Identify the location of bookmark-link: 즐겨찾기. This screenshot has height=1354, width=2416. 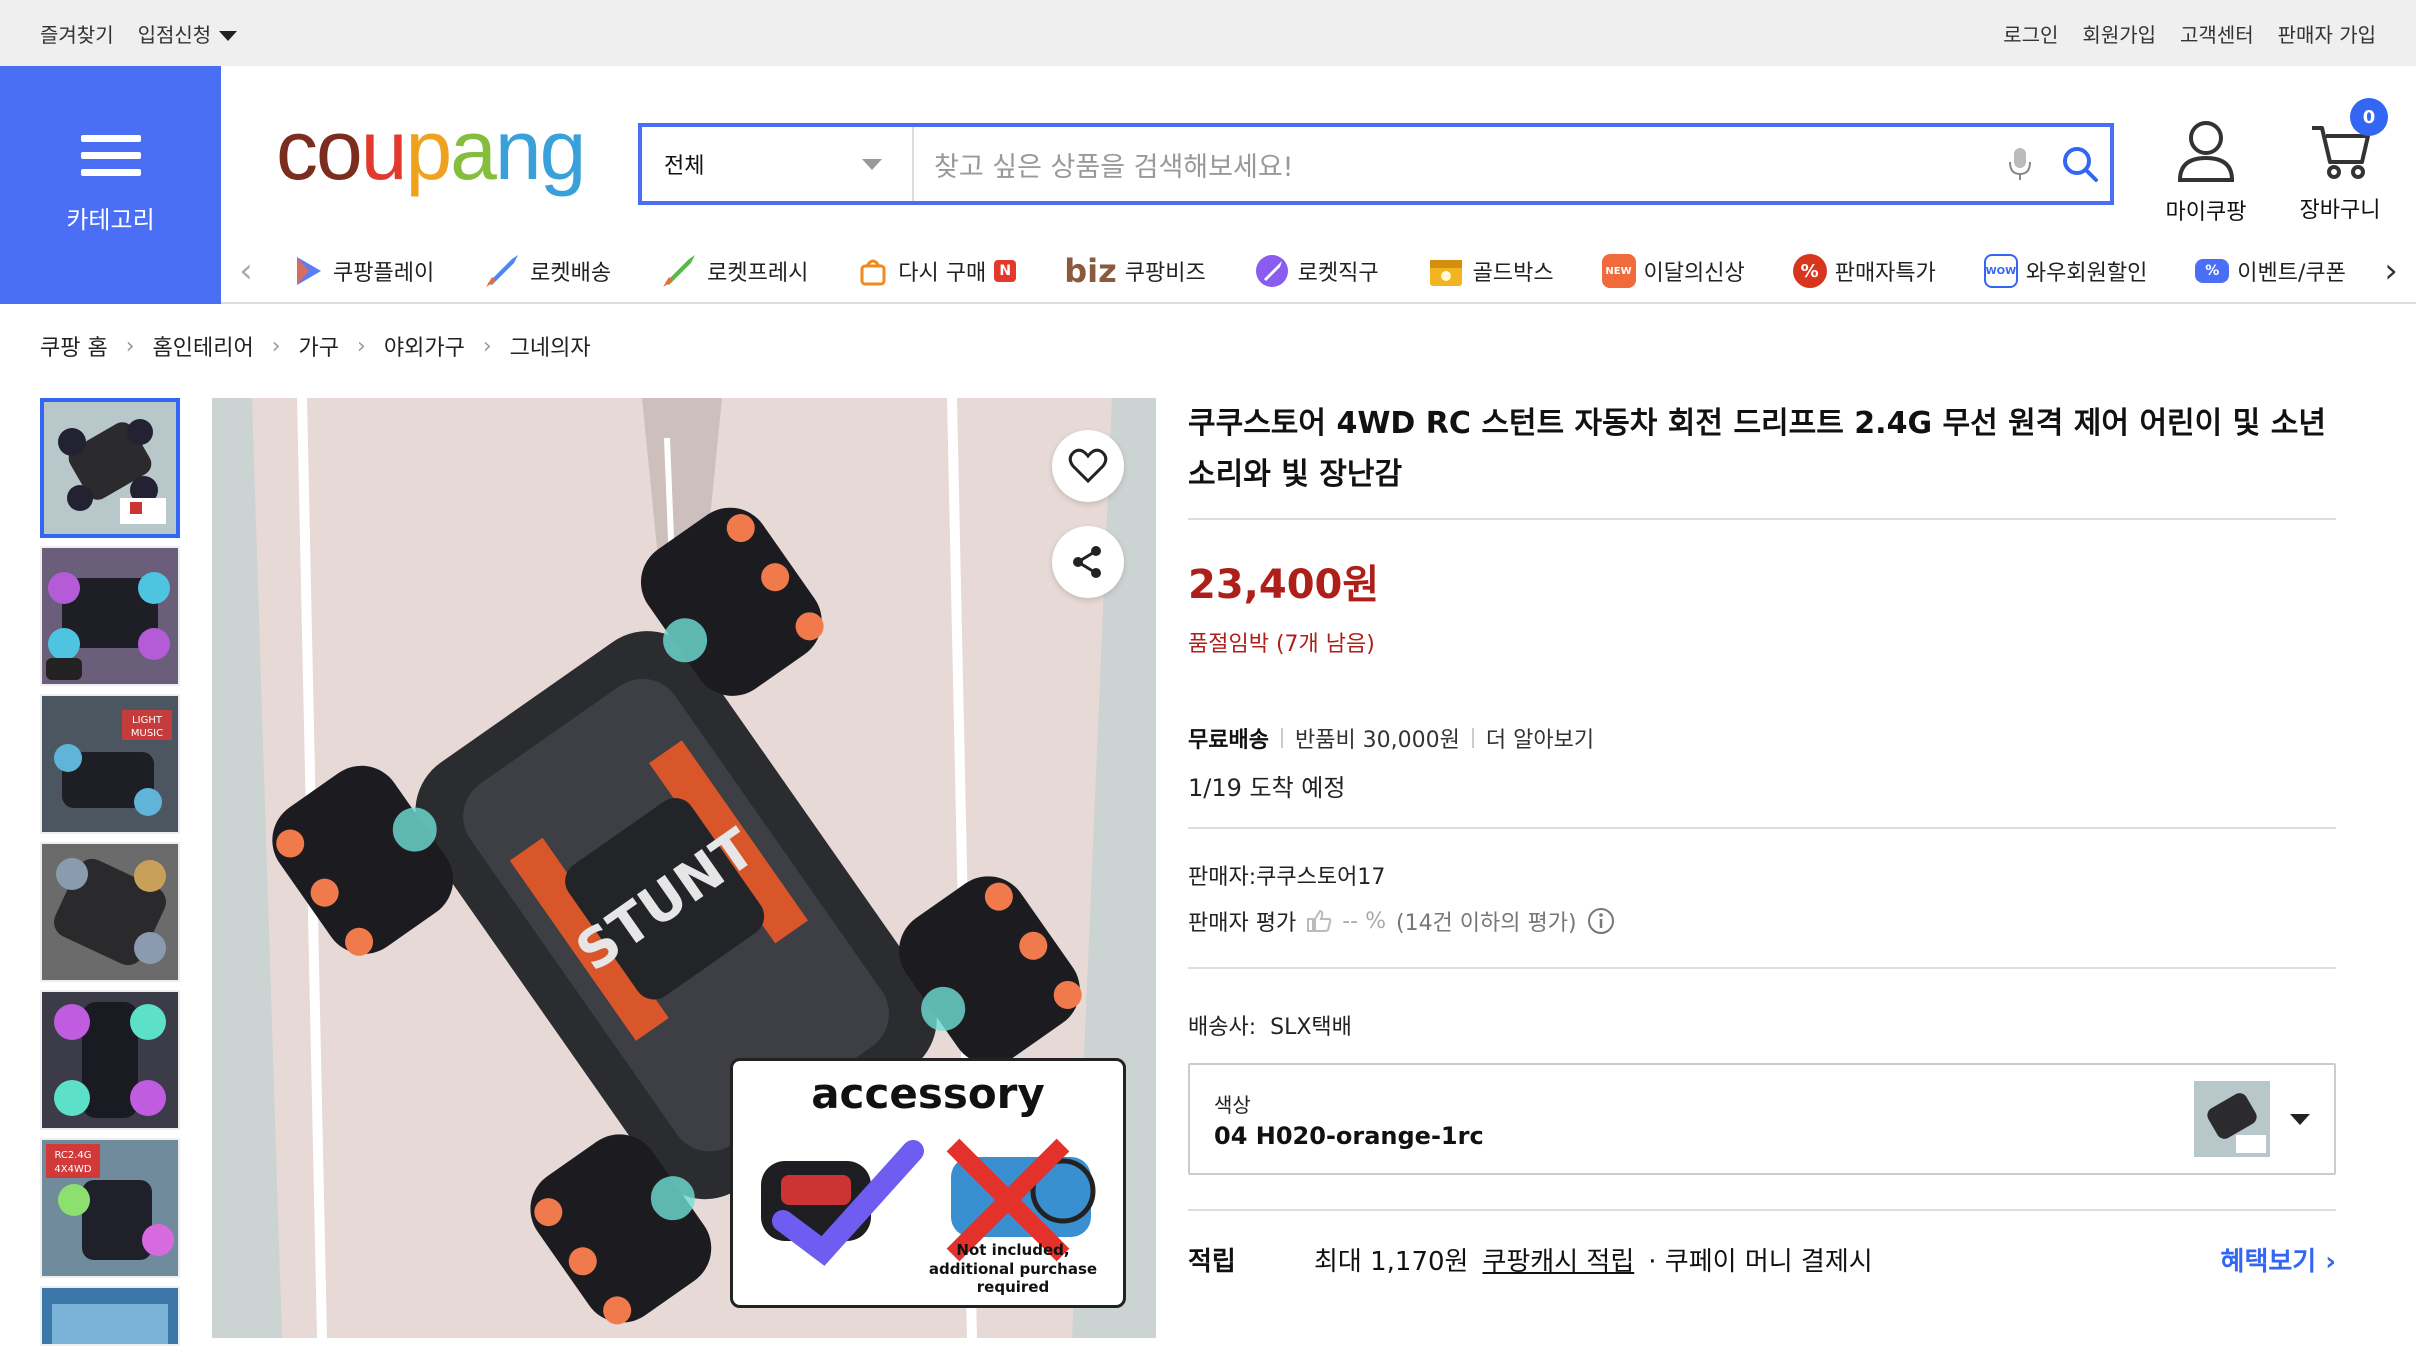
(77, 33).